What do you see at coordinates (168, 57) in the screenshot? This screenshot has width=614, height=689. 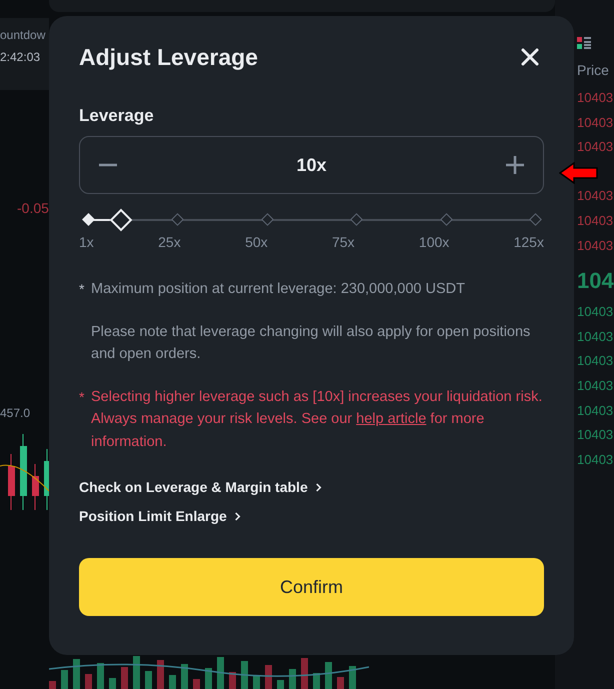 I see `dialog-title: Adjust Leverage` at bounding box center [168, 57].